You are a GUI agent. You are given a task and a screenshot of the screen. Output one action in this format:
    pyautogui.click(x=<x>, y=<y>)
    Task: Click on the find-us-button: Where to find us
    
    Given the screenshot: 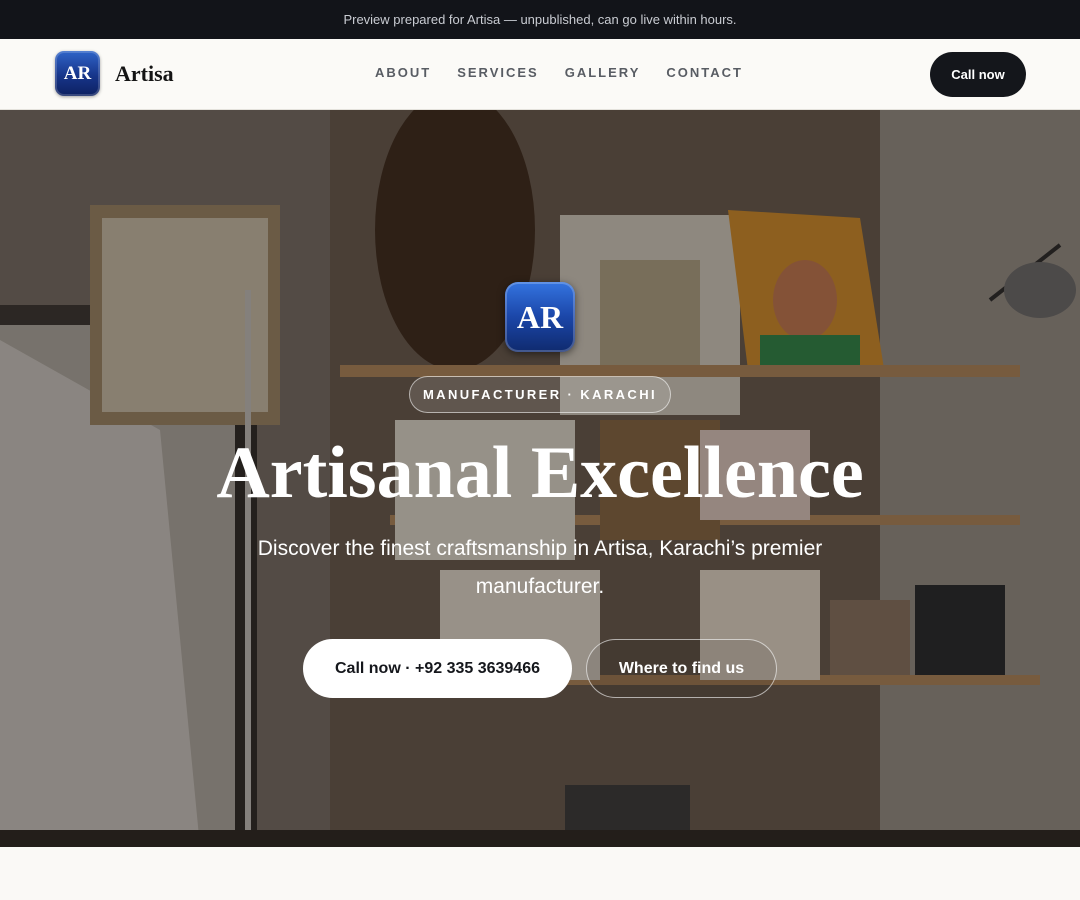 What is the action you would take?
    pyautogui.click(x=681, y=668)
    